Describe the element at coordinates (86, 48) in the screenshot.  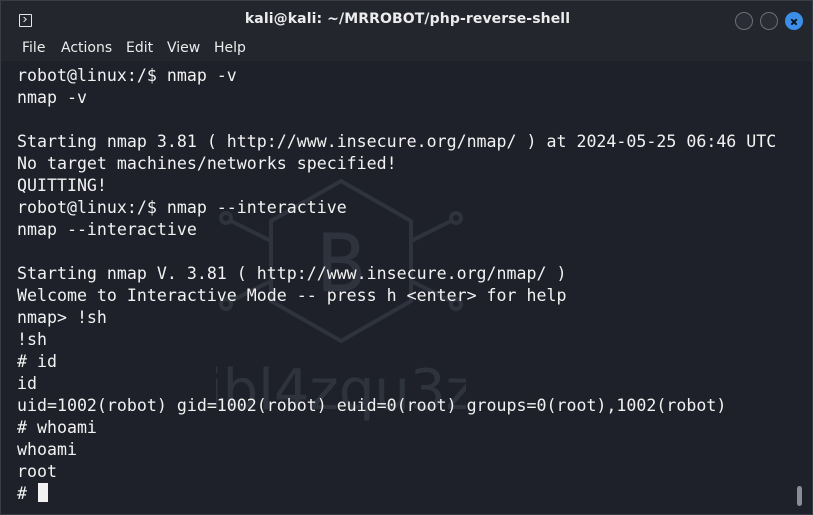
I see `menu-actions: Actions` at that location.